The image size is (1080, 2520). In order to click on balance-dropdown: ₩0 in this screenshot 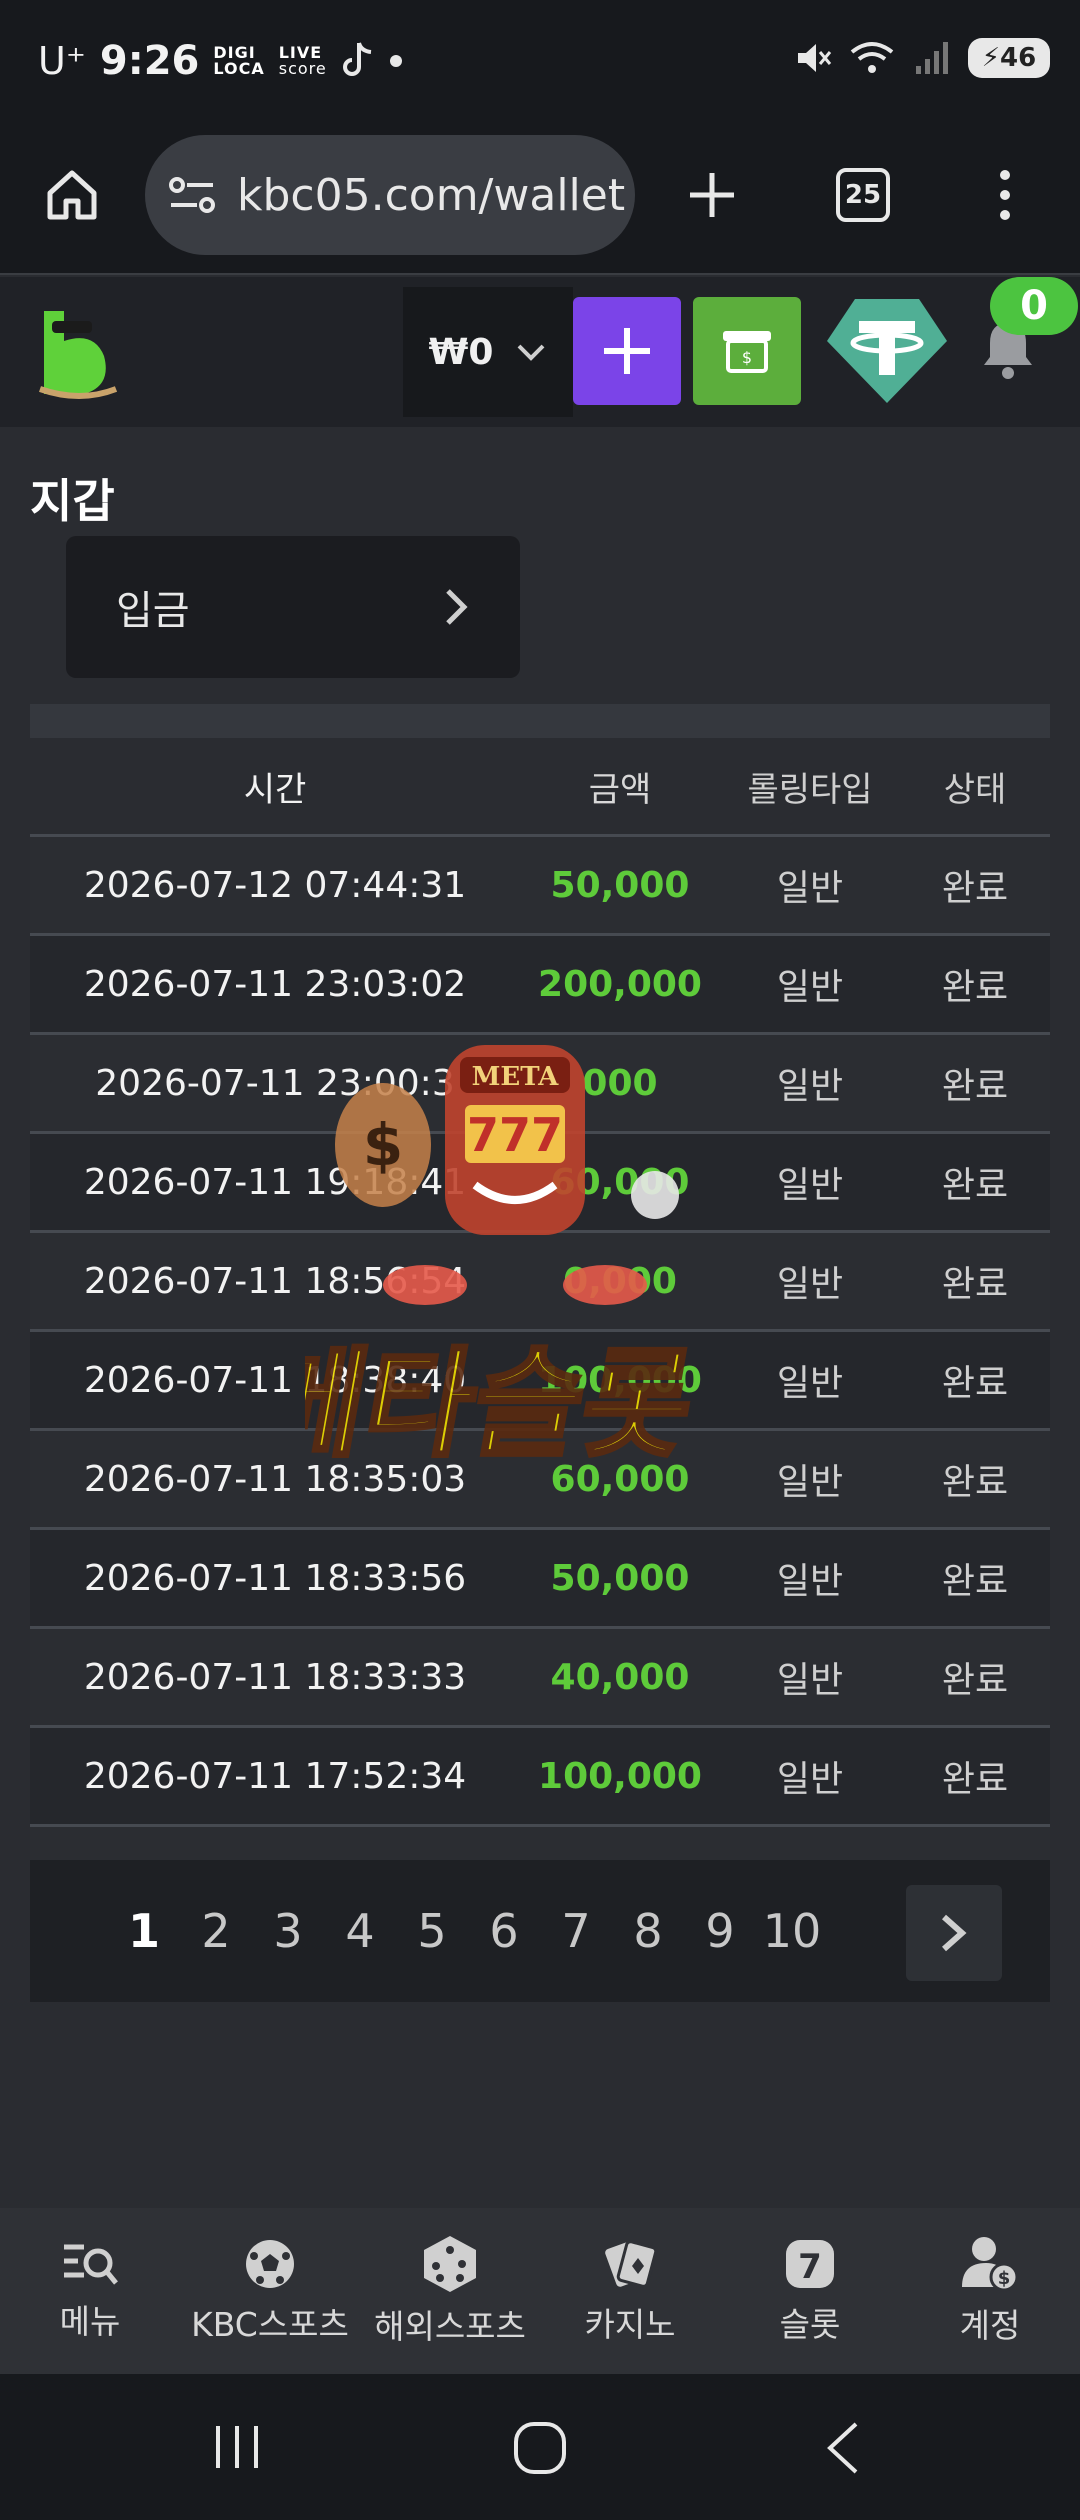, I will do `click(488, 352)`.